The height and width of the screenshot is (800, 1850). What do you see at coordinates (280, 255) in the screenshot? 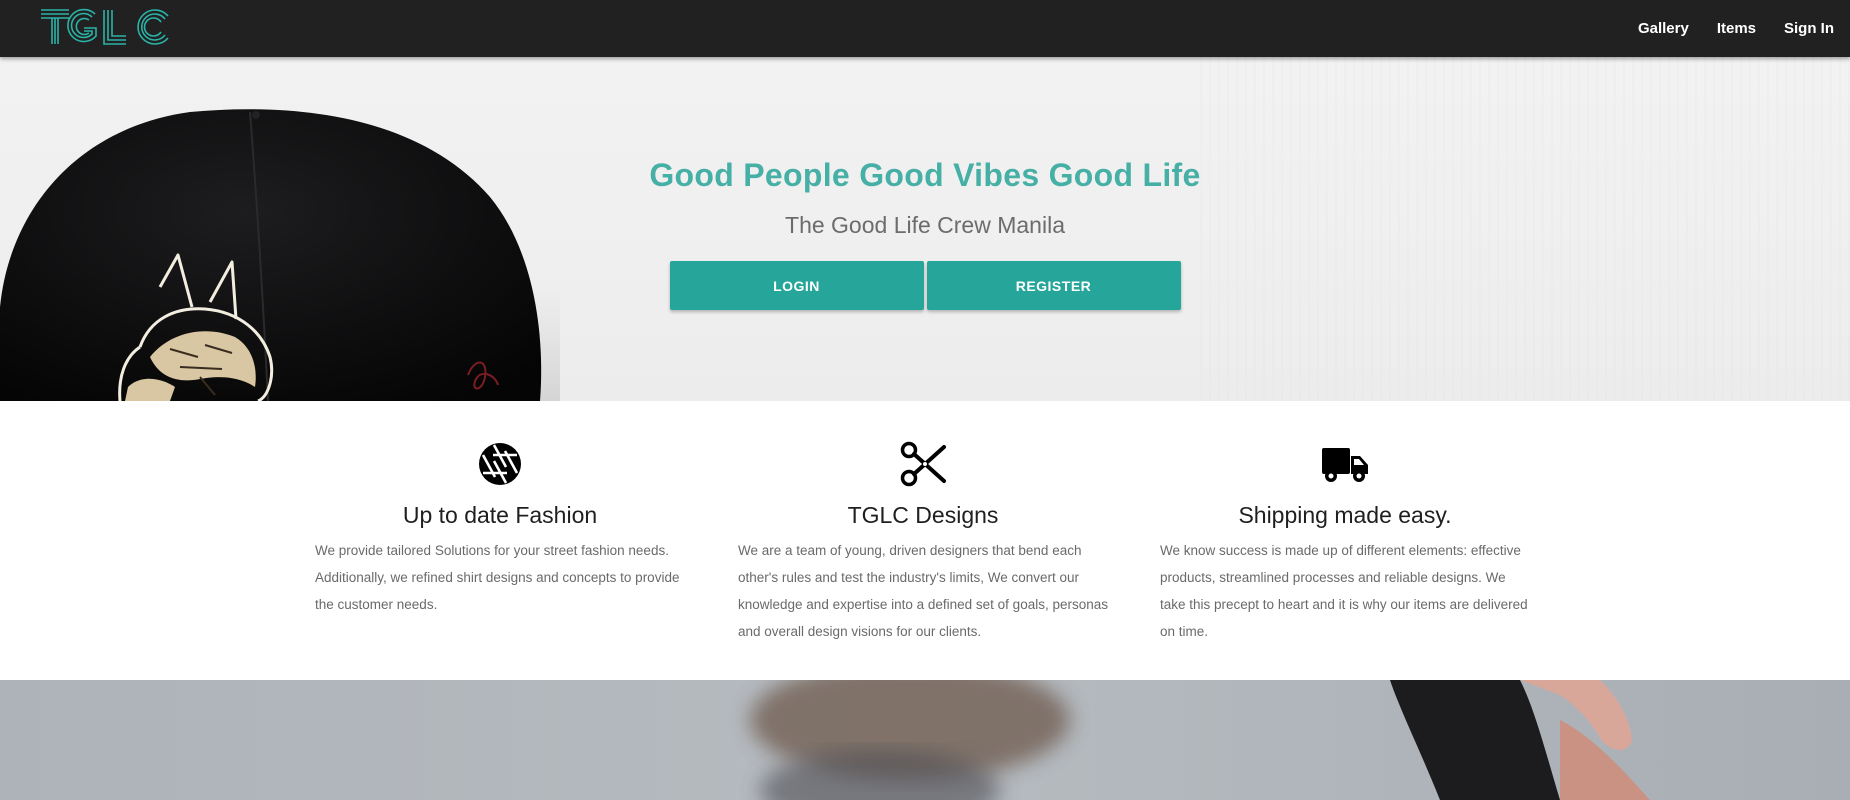
I see `hero-cap-image` at bounding box center [280, 255].